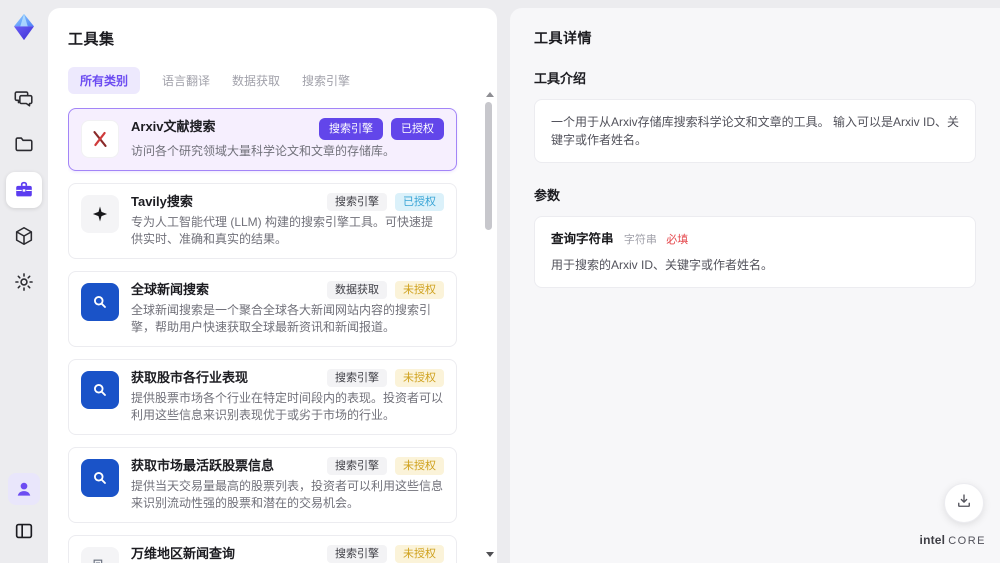 Image resolution: width=1000 pixels, height=563 pixels. I want to click on collapse-panel-icon, so click(24, 531).